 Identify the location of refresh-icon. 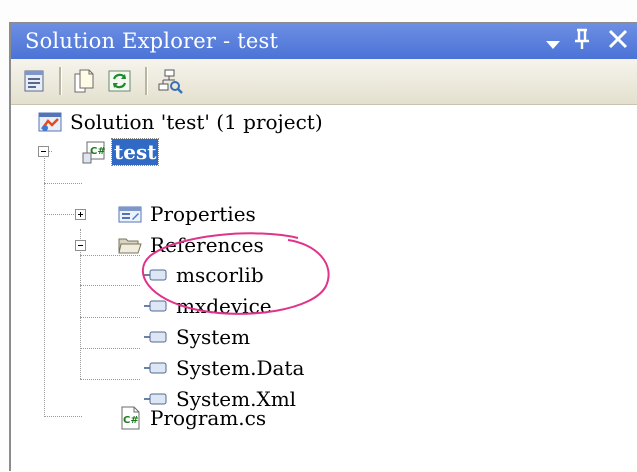
(119, 81).